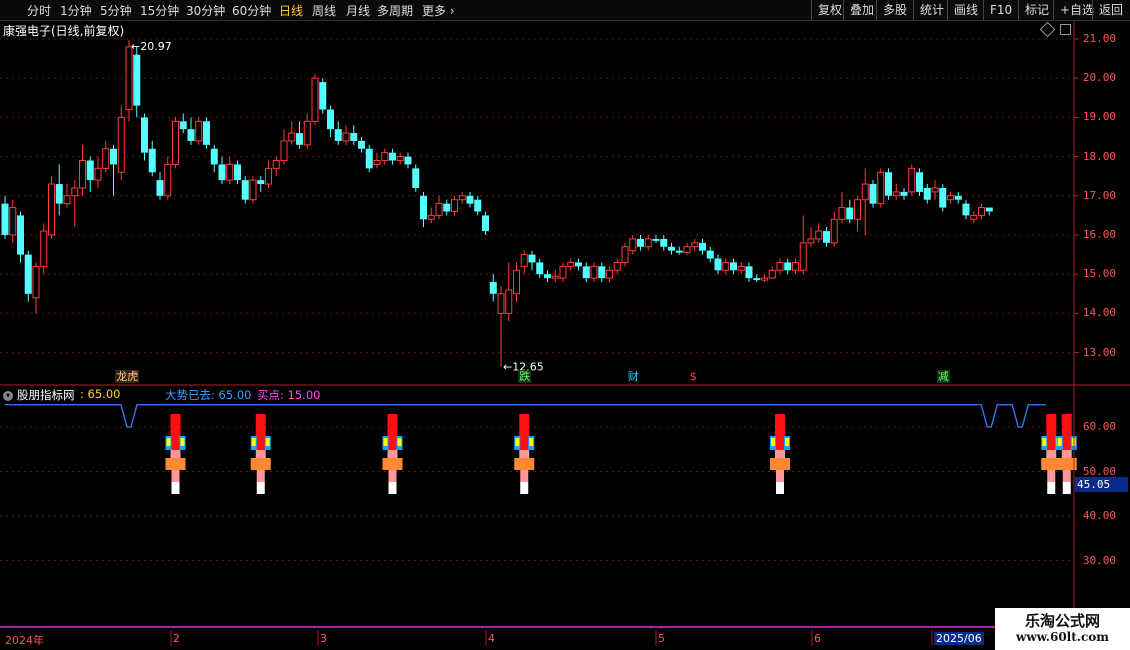 The image size is (1130, 650). Describe the element at coordinates (1099, 471) in the screenshot. I see `indicator-axis-label: 50.00` at that location.